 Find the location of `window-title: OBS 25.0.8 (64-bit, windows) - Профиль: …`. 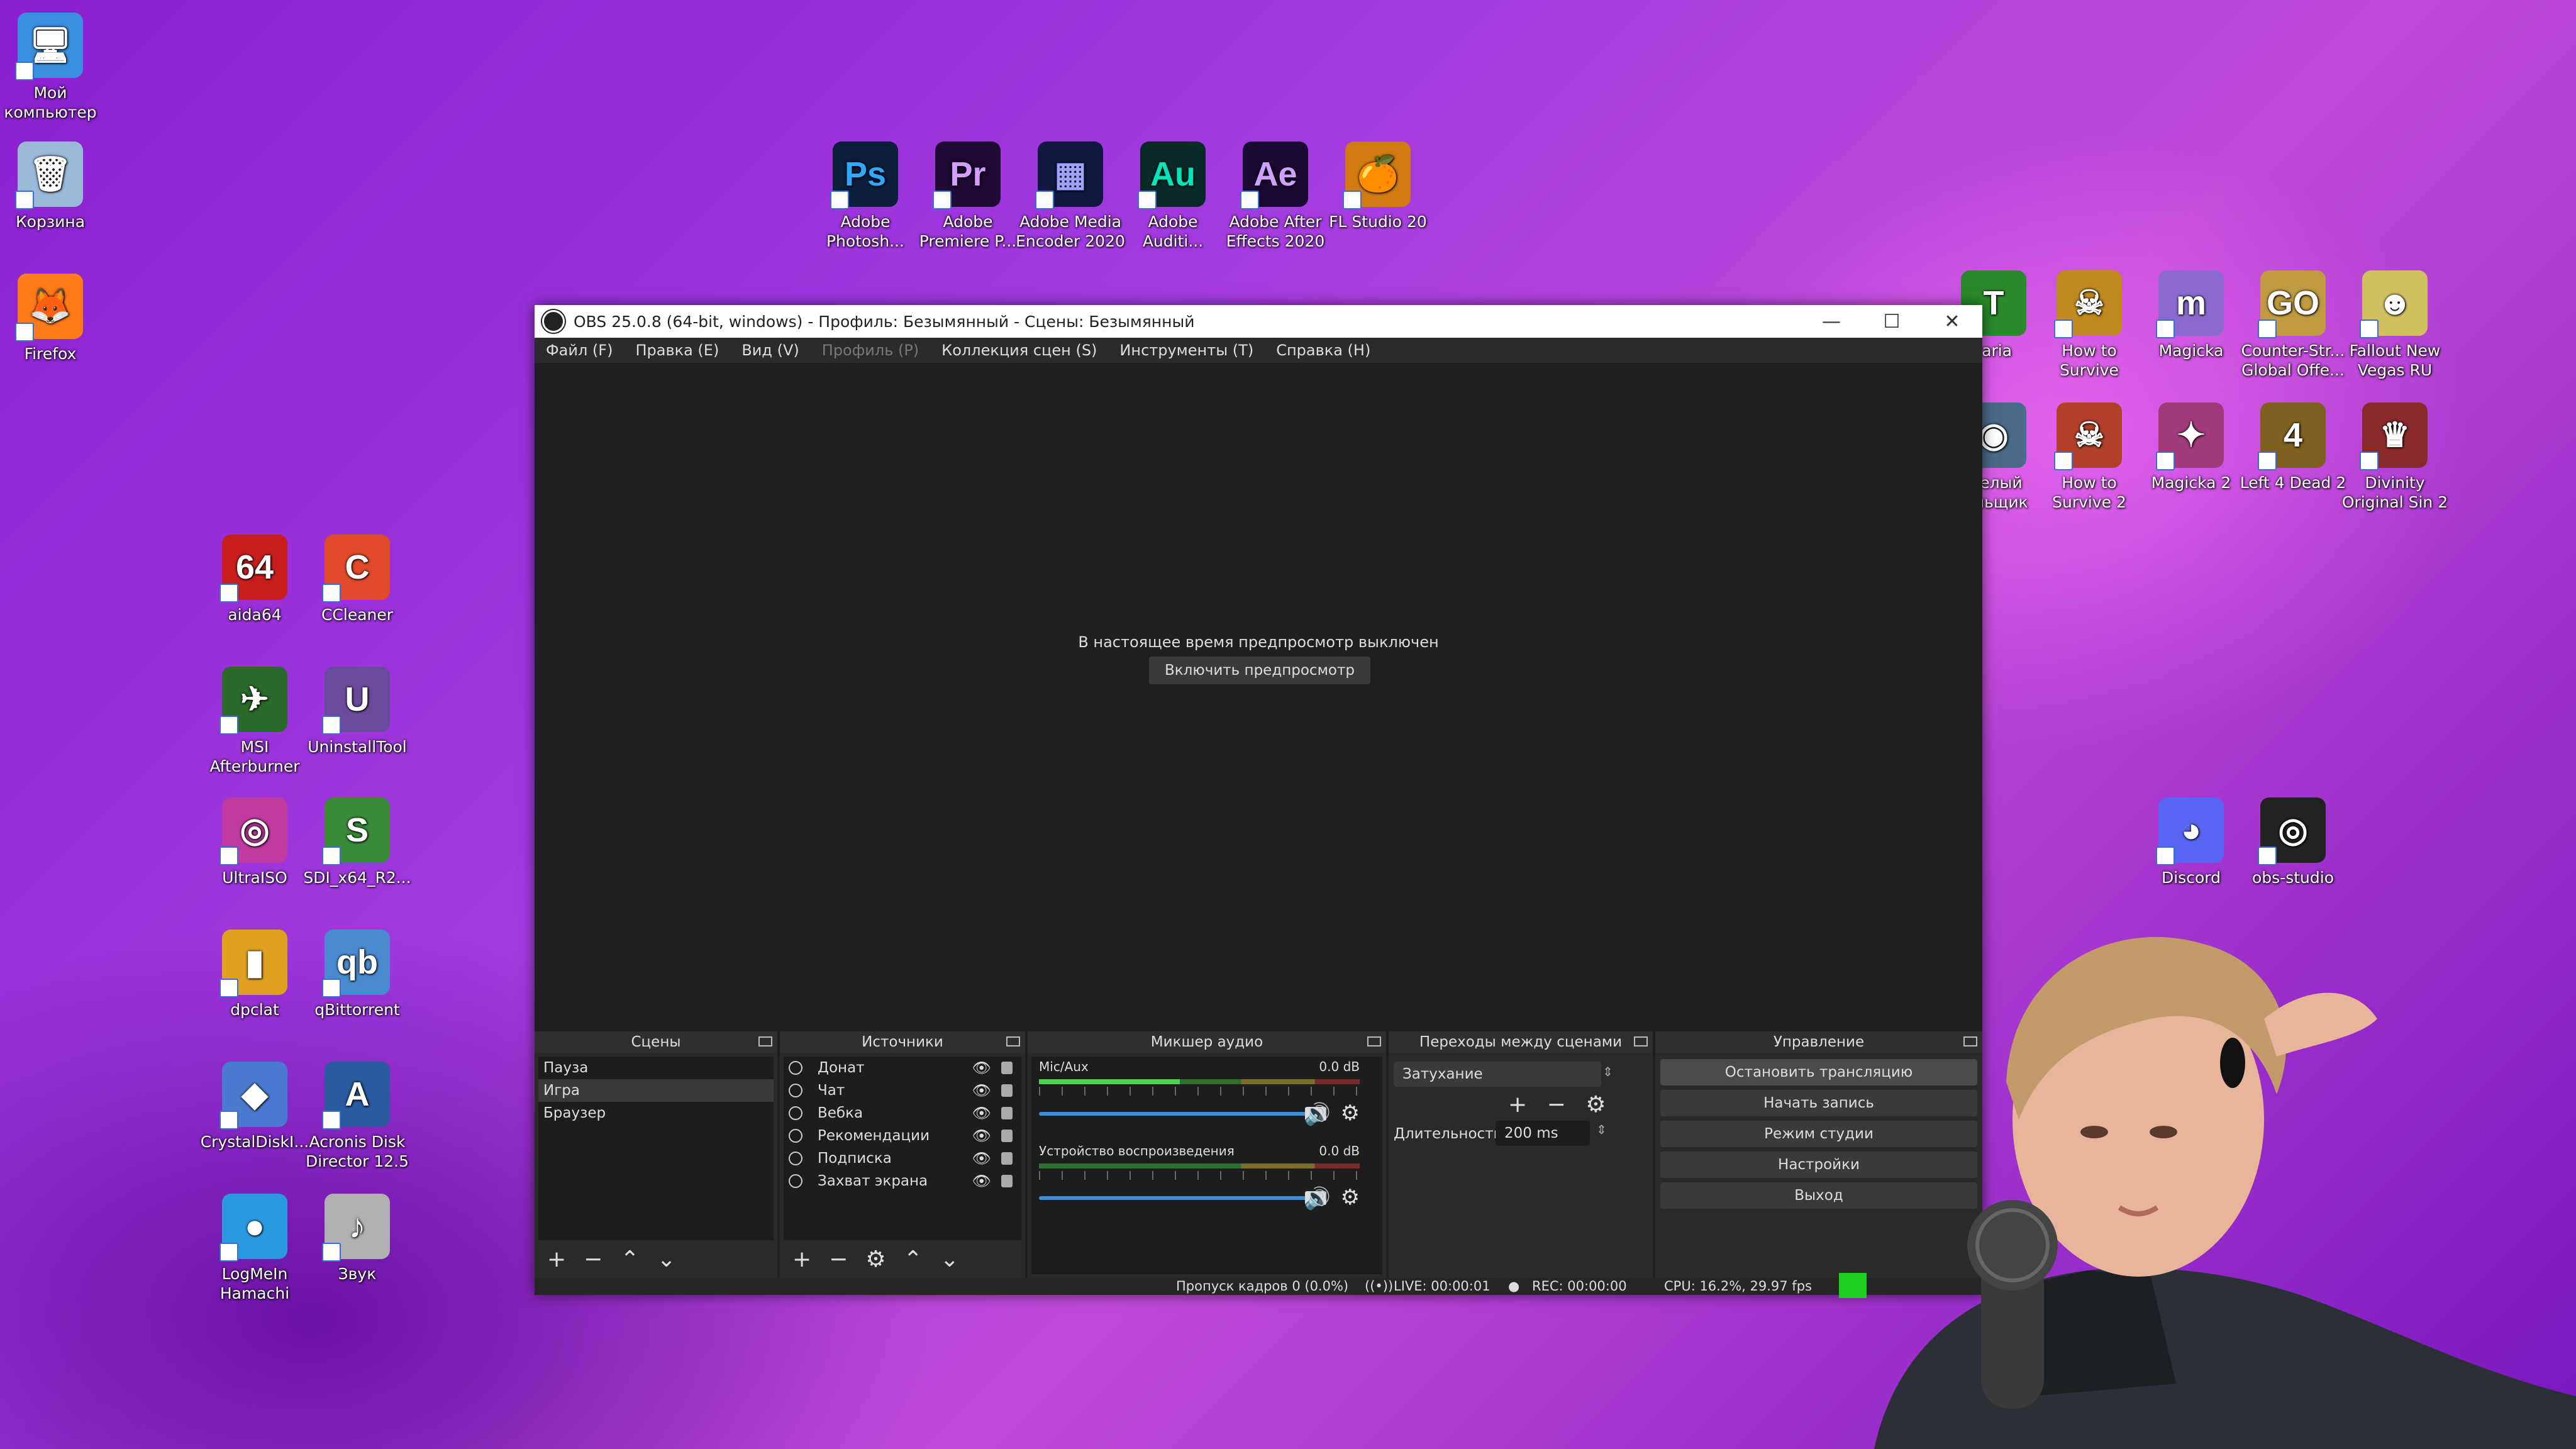

window-title: OBS 25.0.8 (64-bit, windows) - Профиль: … is located at coordinates (884, 321).